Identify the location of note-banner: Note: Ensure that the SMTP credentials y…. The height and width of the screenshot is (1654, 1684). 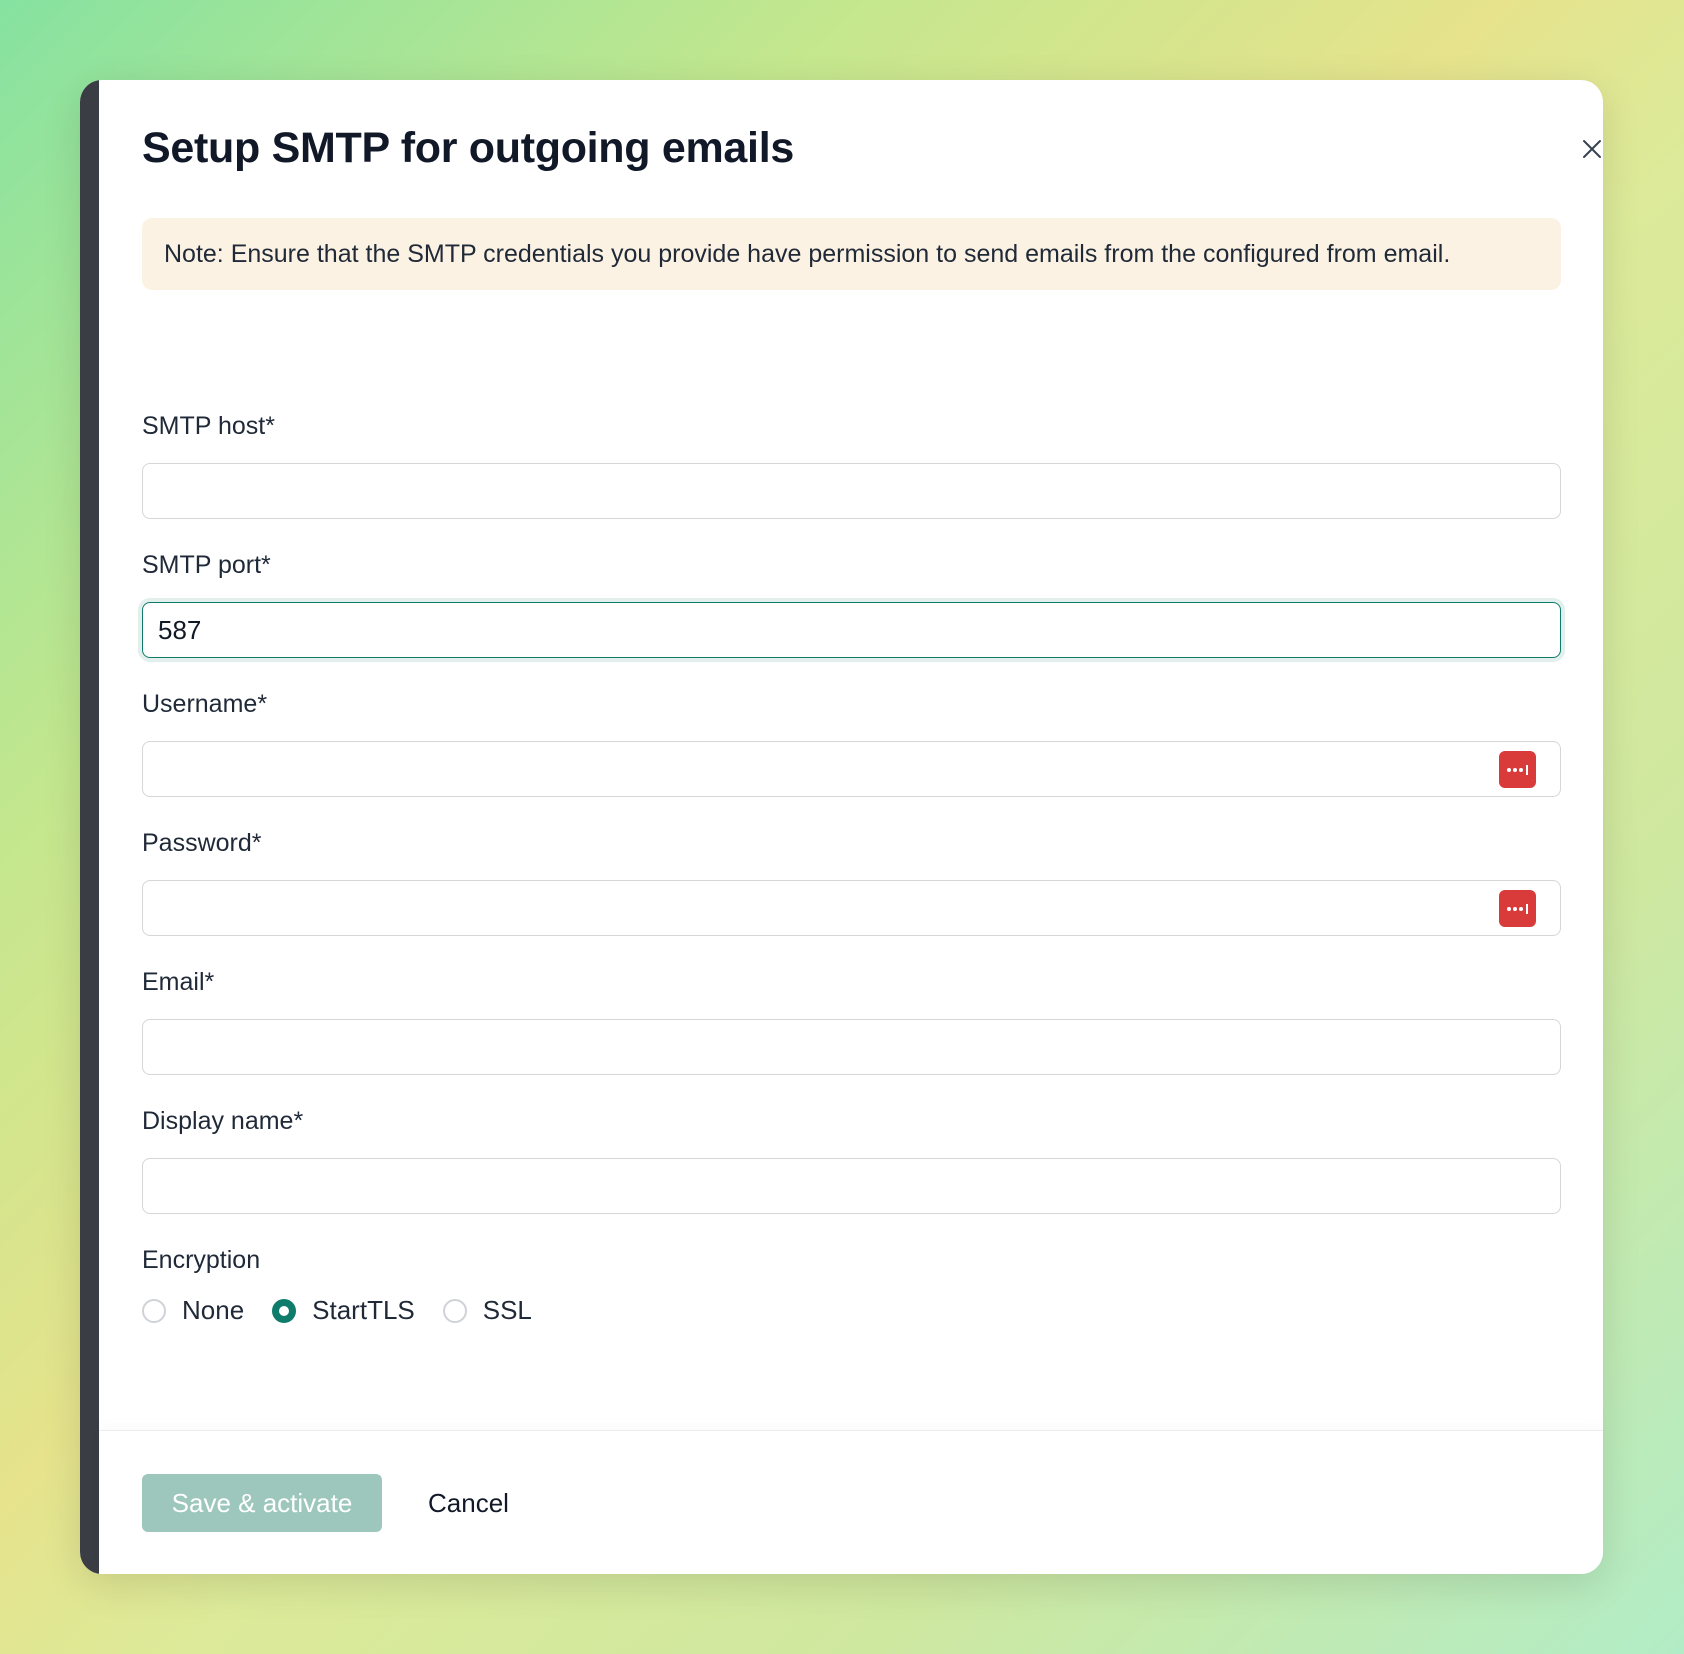
(851, 254).